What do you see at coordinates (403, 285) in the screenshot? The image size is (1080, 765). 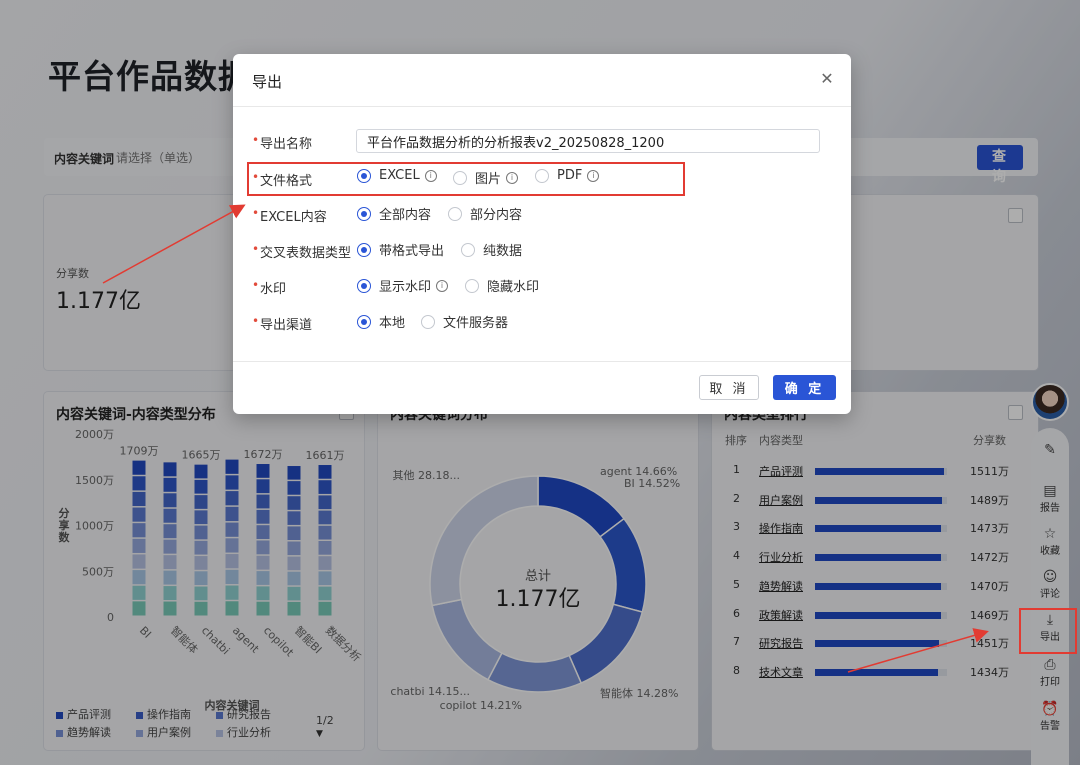 I see `watermark-option-show: 显示水印 i` at bounding box center [403, 285].